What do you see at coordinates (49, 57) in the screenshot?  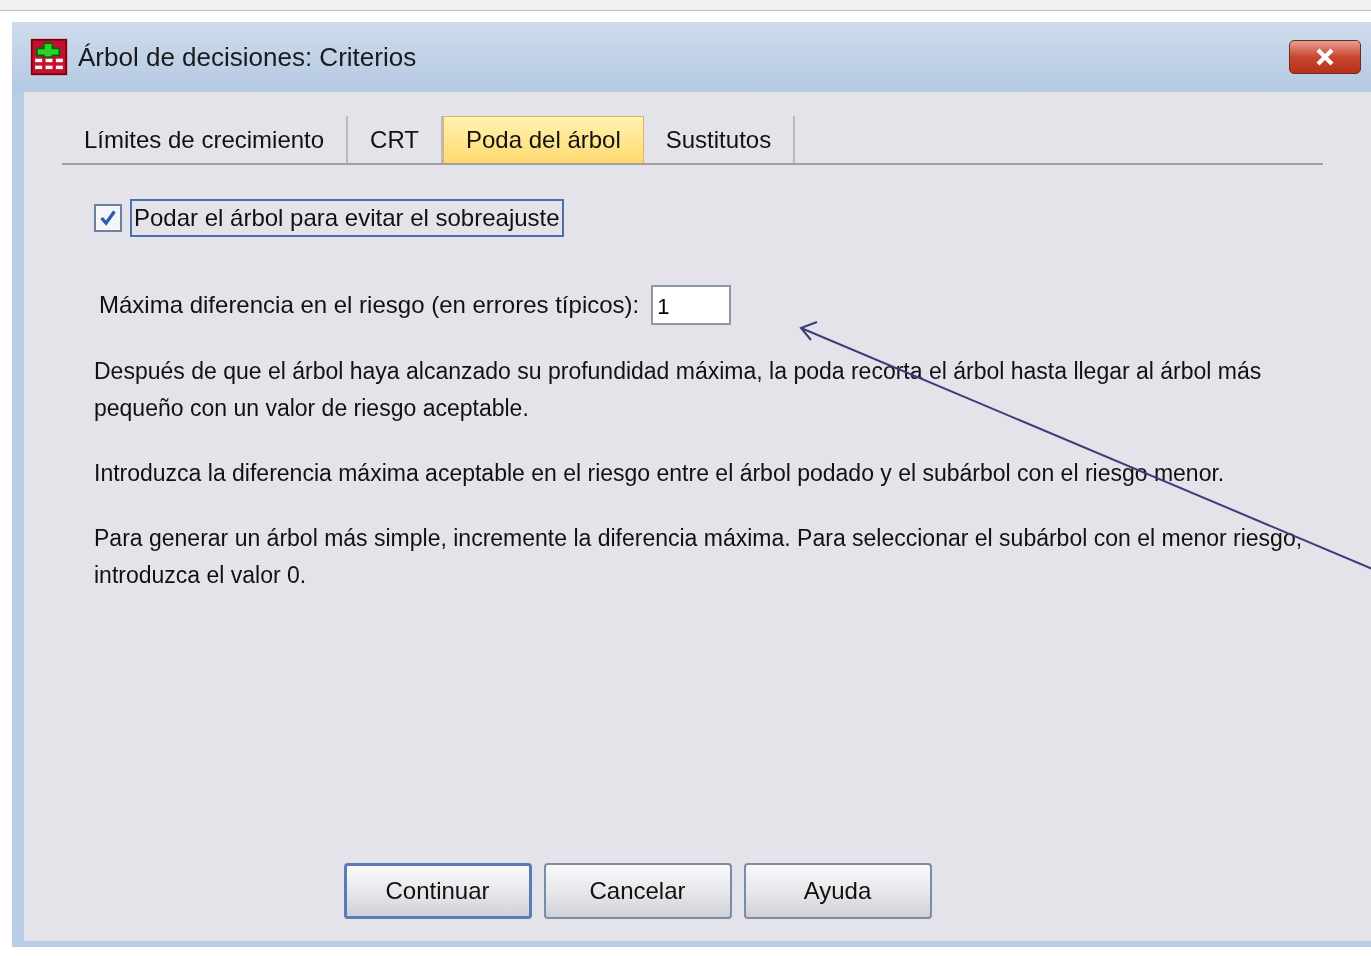 I see `app-icon` at bounding box center [49, 57].